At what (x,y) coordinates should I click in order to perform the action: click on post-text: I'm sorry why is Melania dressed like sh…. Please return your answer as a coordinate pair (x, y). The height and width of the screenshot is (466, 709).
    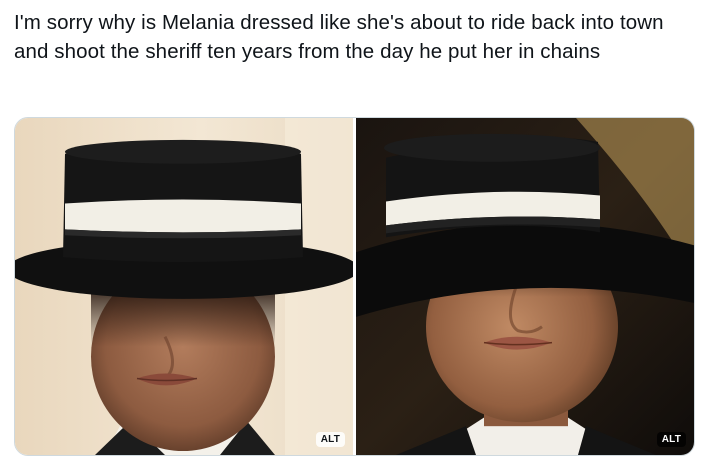
    Looking at the image, I should click on (339, 37).